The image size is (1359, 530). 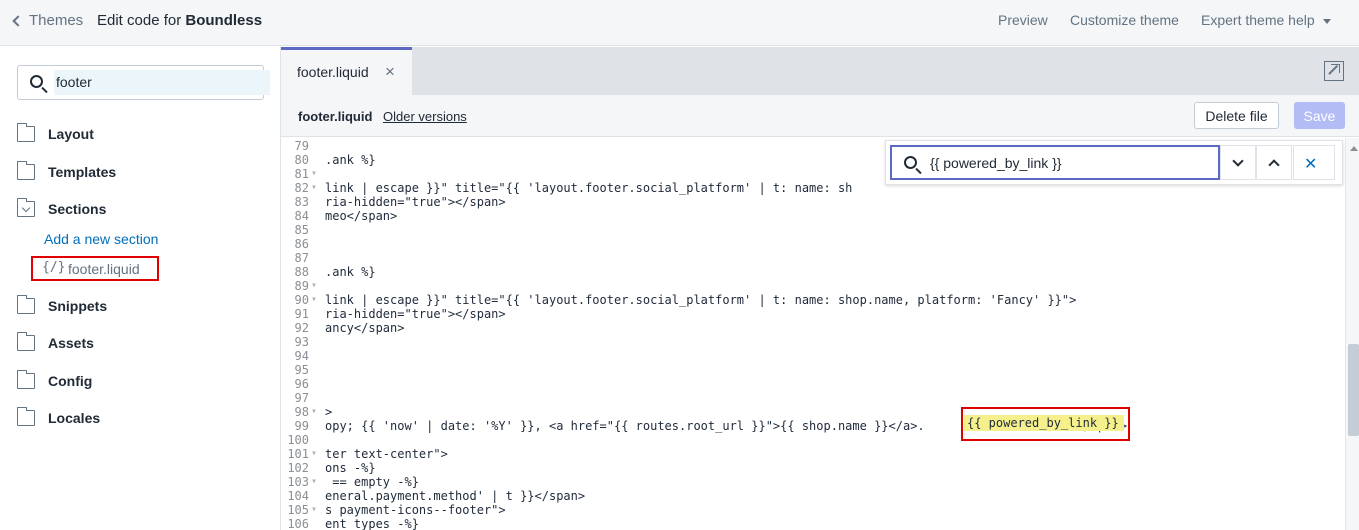 What do you see at coordinates (811, 216) in the screenshot?
I see `code-line: 84 meo</span>` at bounding box center [811, 216].